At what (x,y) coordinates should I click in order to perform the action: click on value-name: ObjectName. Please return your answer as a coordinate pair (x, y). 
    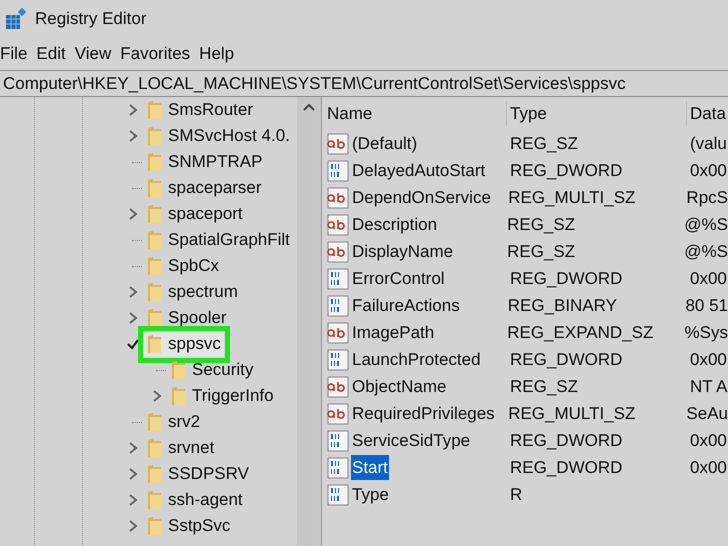
    Looking at the image, I should click on (399, 387).